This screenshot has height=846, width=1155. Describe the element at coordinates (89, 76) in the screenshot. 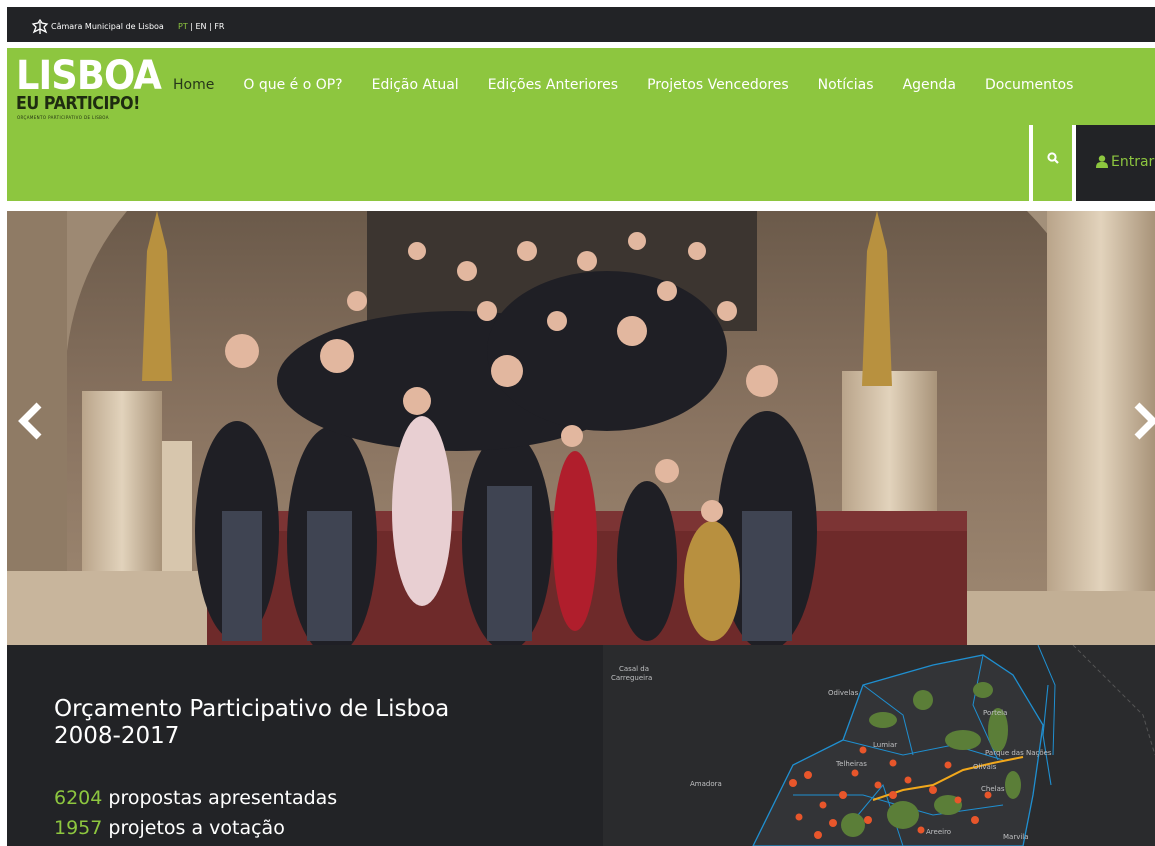

I see `logo-lisboa: LISBOA` at that location.